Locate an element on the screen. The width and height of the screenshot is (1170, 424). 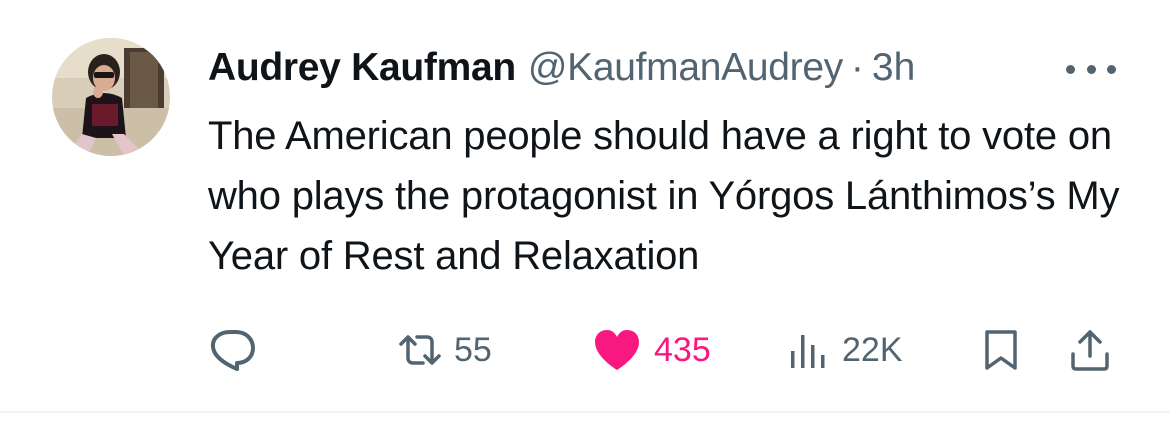
bookmark-button is located at coordinates (1001, 350).